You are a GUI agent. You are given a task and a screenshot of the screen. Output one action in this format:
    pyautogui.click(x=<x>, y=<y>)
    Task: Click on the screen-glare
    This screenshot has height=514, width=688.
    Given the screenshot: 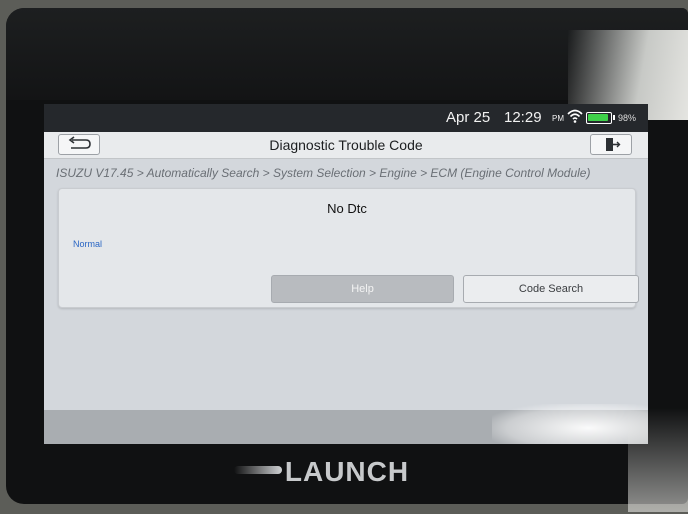 What is the action you would take?
    pyautogui.click(x=570, y=424)
    